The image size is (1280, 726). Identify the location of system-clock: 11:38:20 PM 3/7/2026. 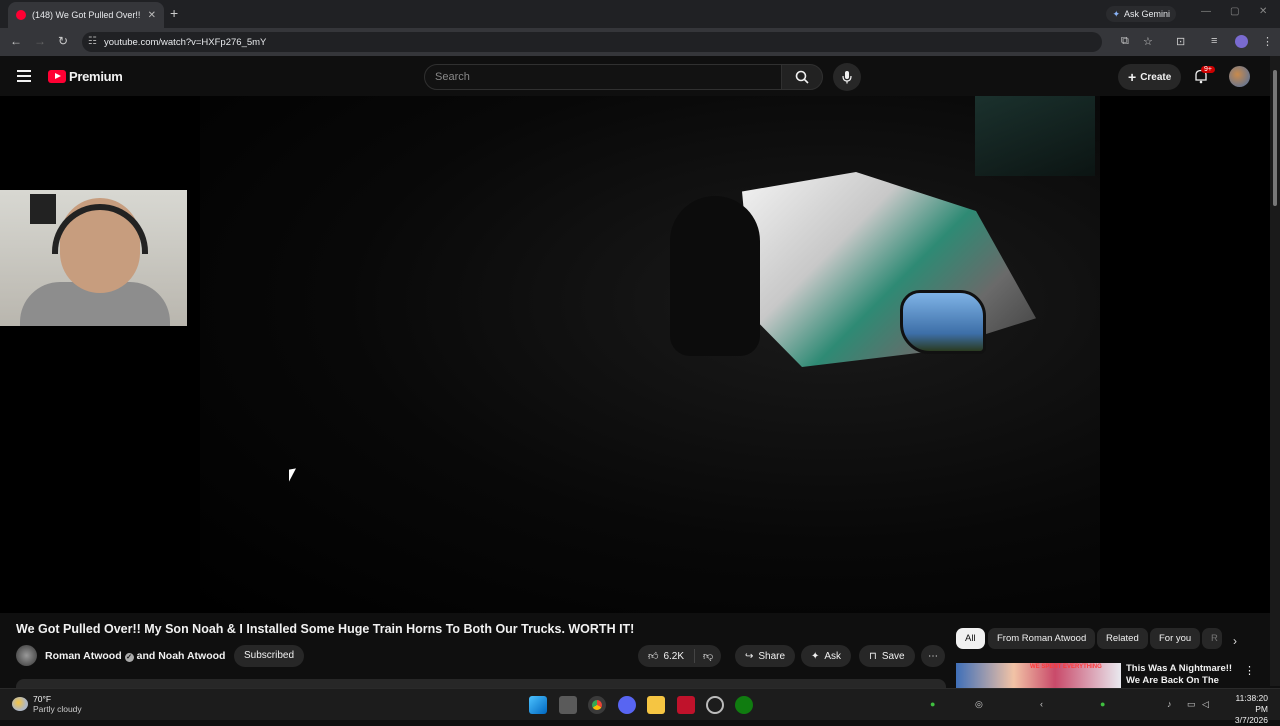
(1245, 709).